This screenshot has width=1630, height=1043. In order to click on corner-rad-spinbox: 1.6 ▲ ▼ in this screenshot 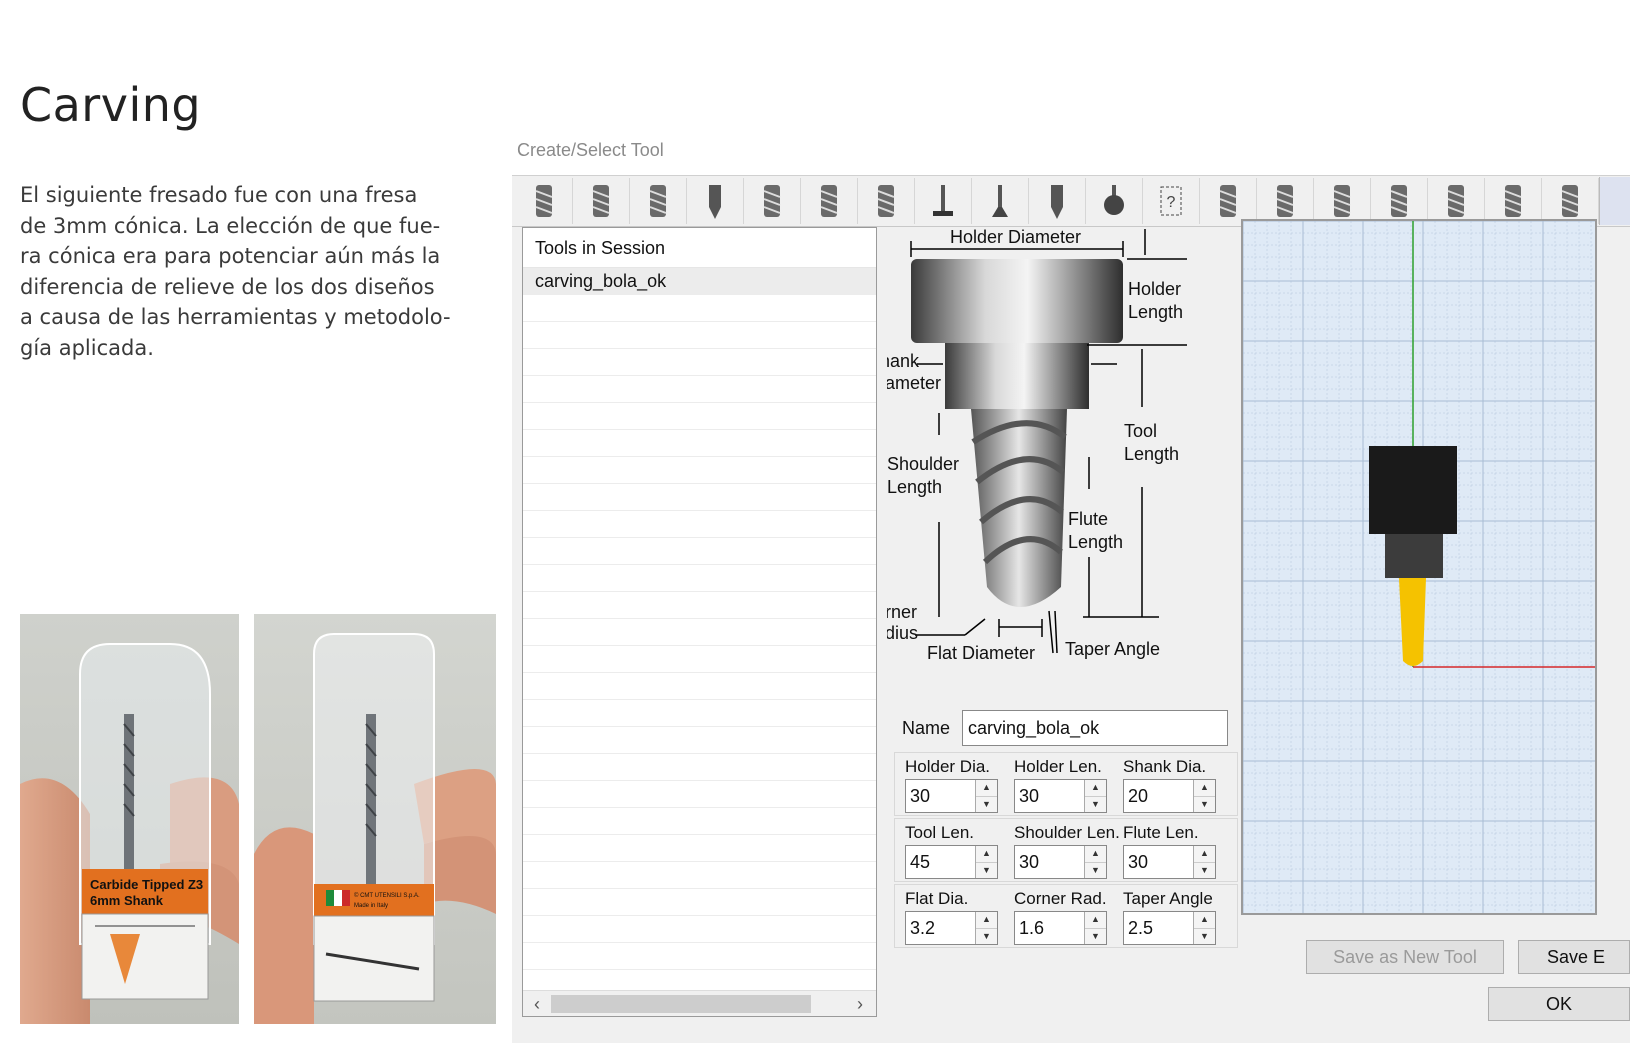, I will do `click(1060, 928)`.